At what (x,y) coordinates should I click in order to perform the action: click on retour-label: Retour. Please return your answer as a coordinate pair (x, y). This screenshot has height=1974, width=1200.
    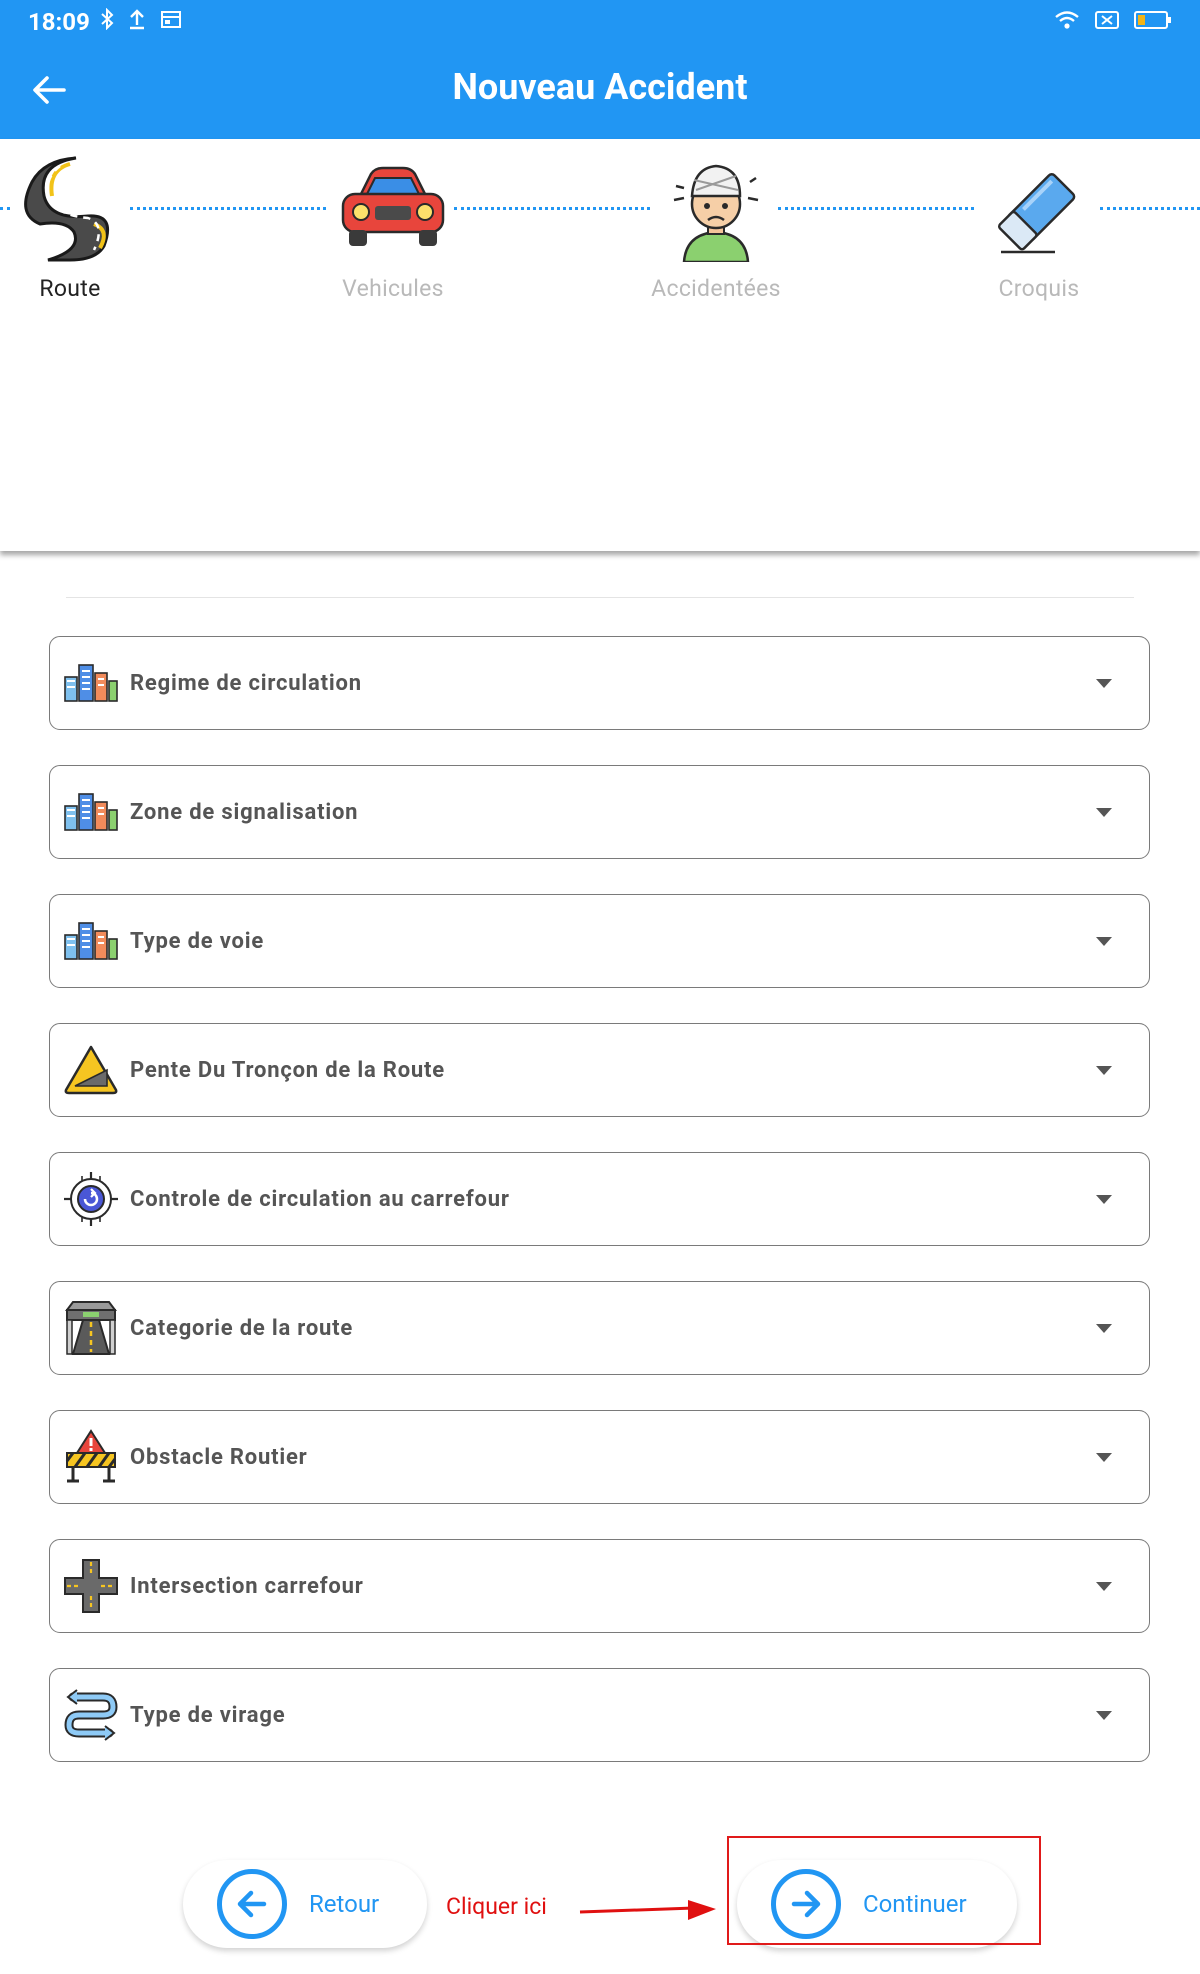
    Looking at the image, I should click on (344, 1904).